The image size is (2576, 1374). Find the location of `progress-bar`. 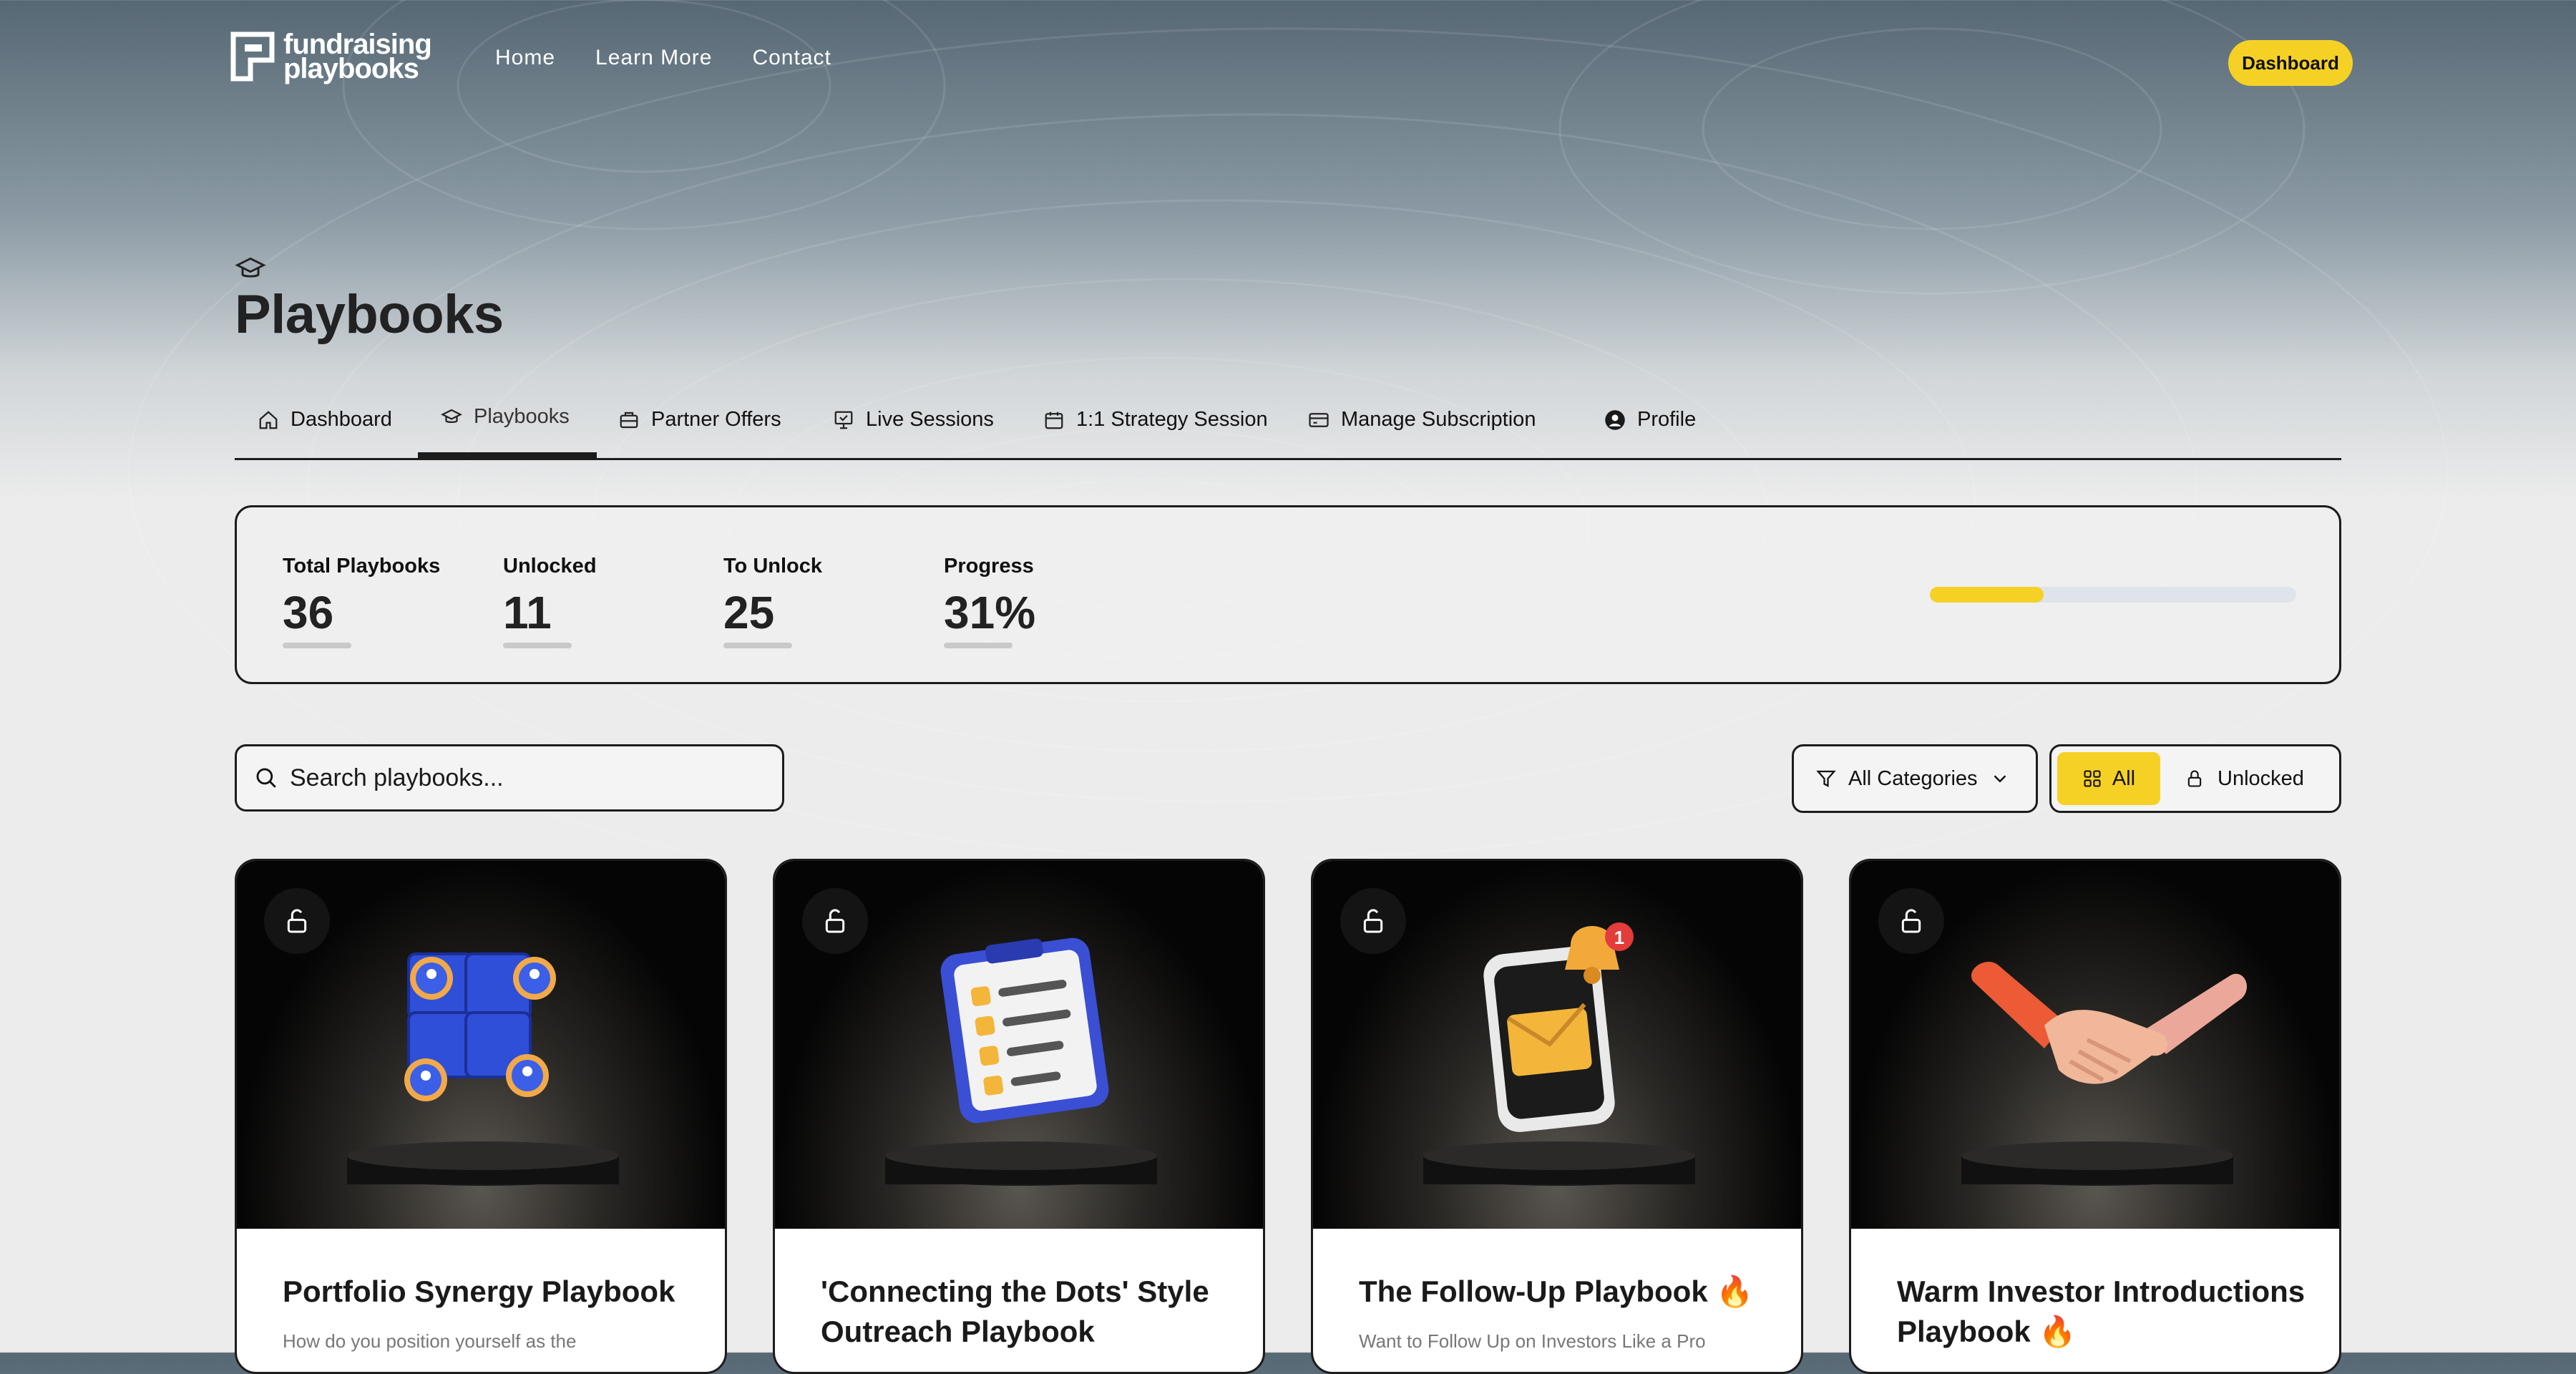

progress-bar is located at coordinates (2113, 595).